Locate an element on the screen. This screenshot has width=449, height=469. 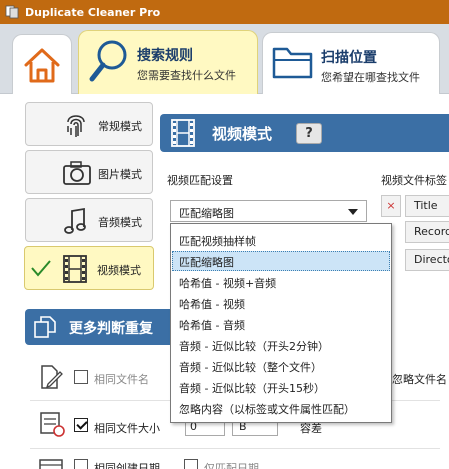
video-mode-header: 视频模式 ? is located at coordinates (304, 133).